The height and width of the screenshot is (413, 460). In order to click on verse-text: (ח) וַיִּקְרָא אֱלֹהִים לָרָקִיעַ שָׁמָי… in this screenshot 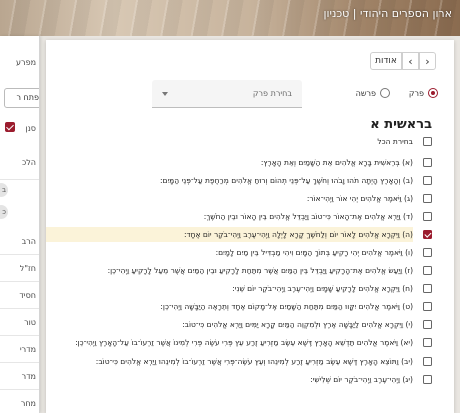, I will do `click(322, 289)`.